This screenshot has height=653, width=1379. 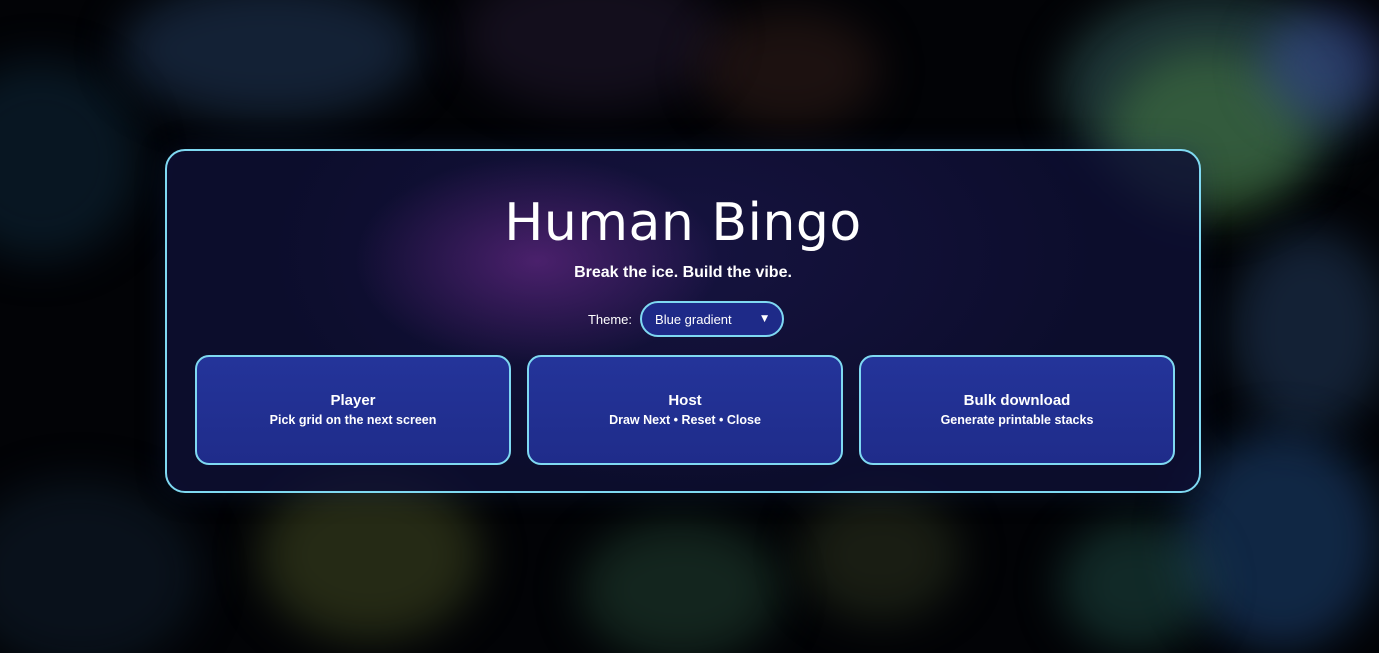 What do you see at coordinates (685, 400) in the screenshot?
I see `host-button-title: Host` at bounding box center [685, 400].